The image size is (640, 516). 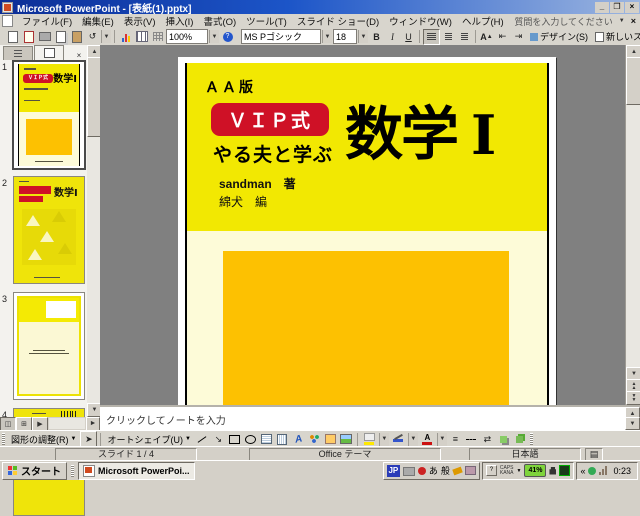 What do you see at coordinates (632, 7) in the screenshot?
I see `close-icon: ×` at bounding box center [632, 7].